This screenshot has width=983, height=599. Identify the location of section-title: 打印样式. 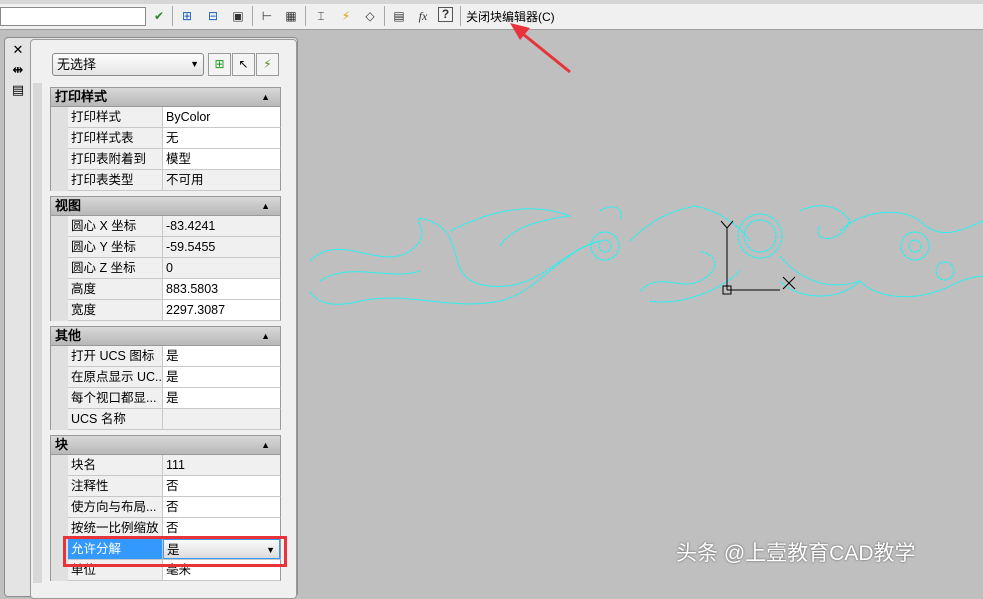
(81, 96).